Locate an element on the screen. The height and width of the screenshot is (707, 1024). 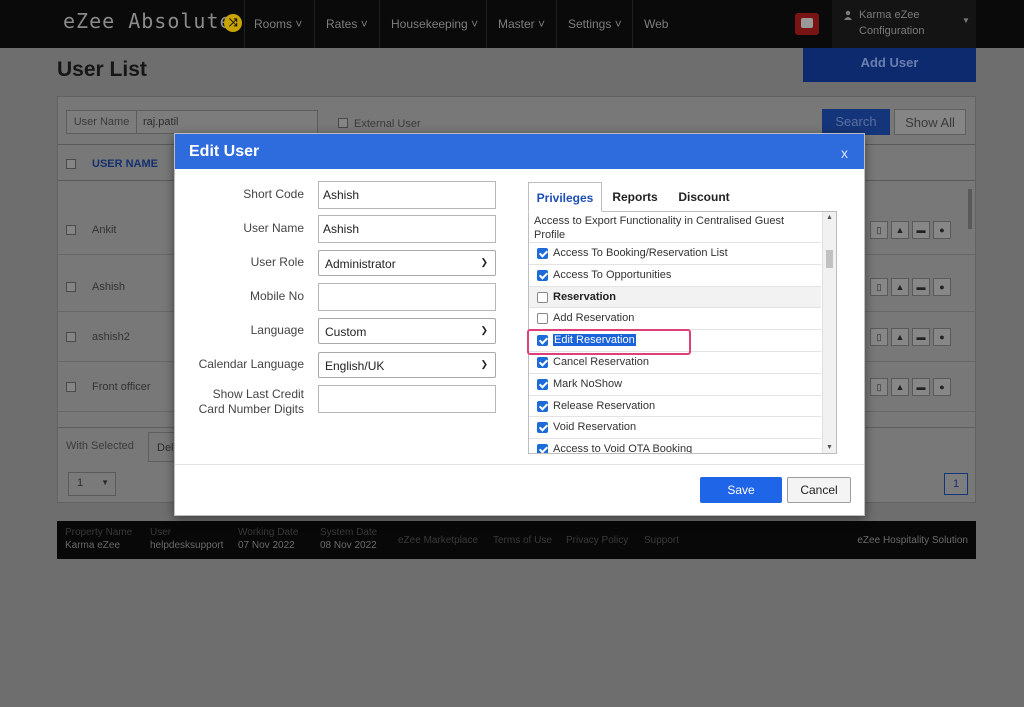
nav-master: Master ˅ is located at coordinates (521, 24).